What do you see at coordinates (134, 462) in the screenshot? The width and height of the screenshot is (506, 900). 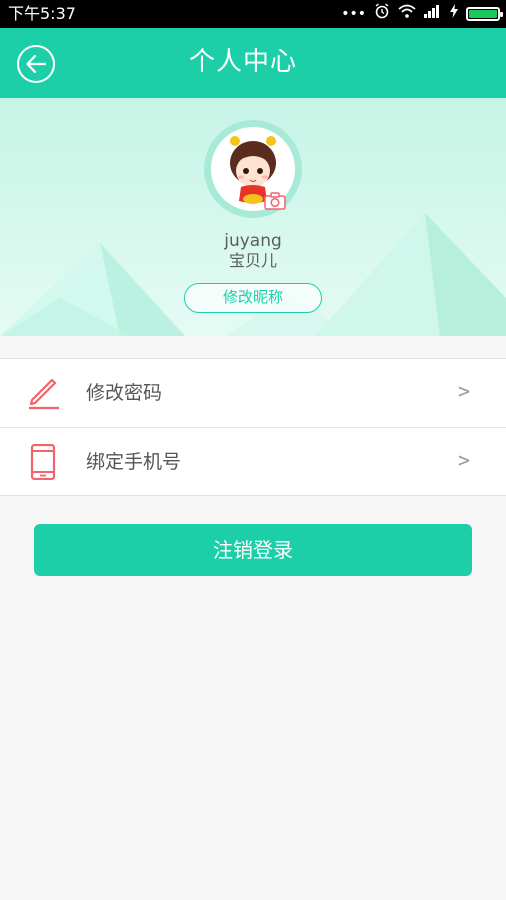 I see `menu-item-label: 绑定手机号` at bounding box center [134, 462].